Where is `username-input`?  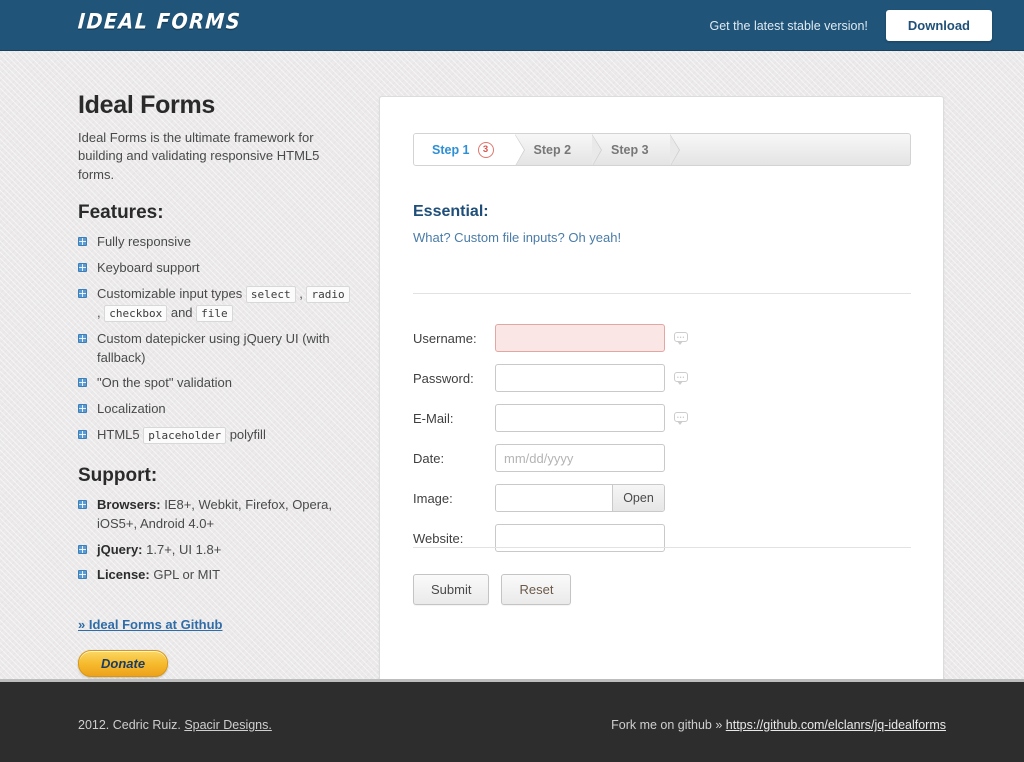 username-input is located at coordinates (580, 338).